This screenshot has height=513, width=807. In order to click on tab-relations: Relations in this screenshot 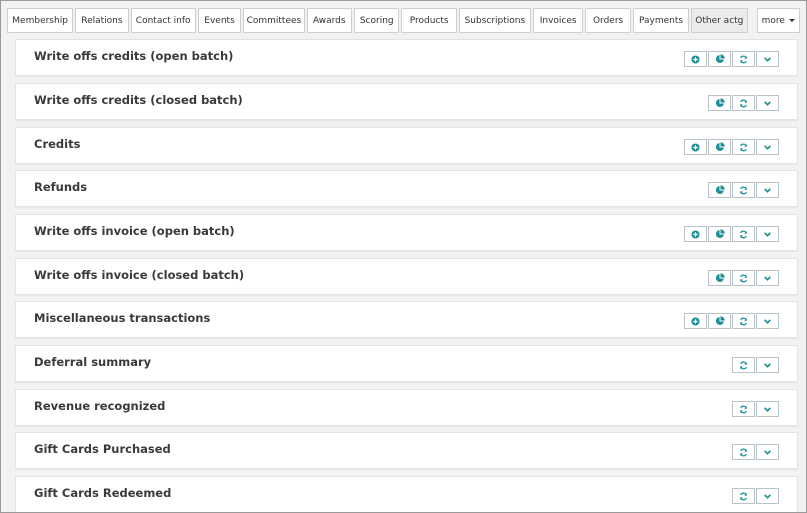, I will do `click(102, 20)`.